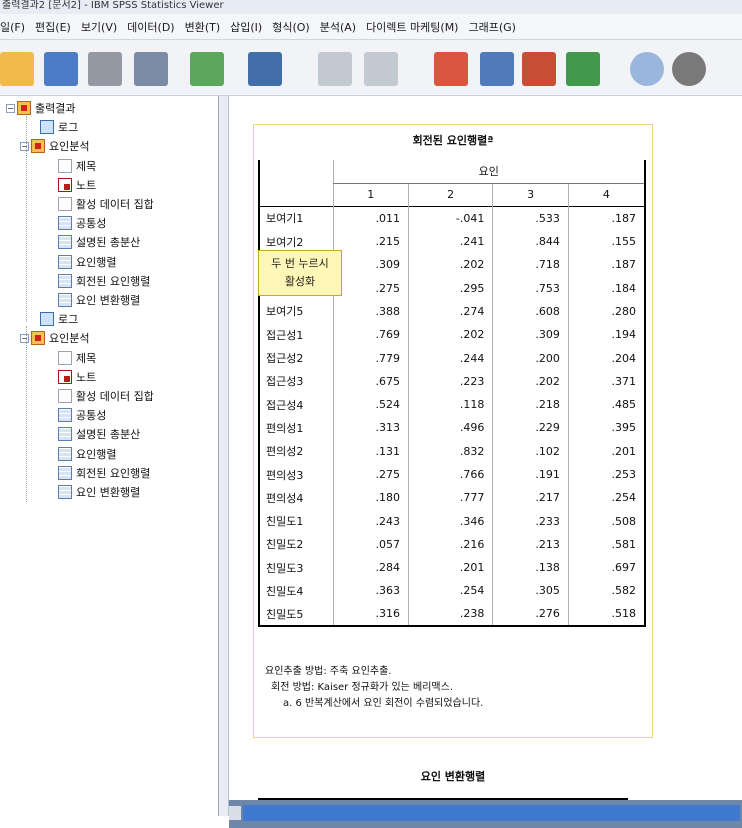 Image resolution: width=742 pixels, height=828 pixels. Describe the element at coordinates (606, 241) in the screenshot. I see `loading-cell: .155` at that location.